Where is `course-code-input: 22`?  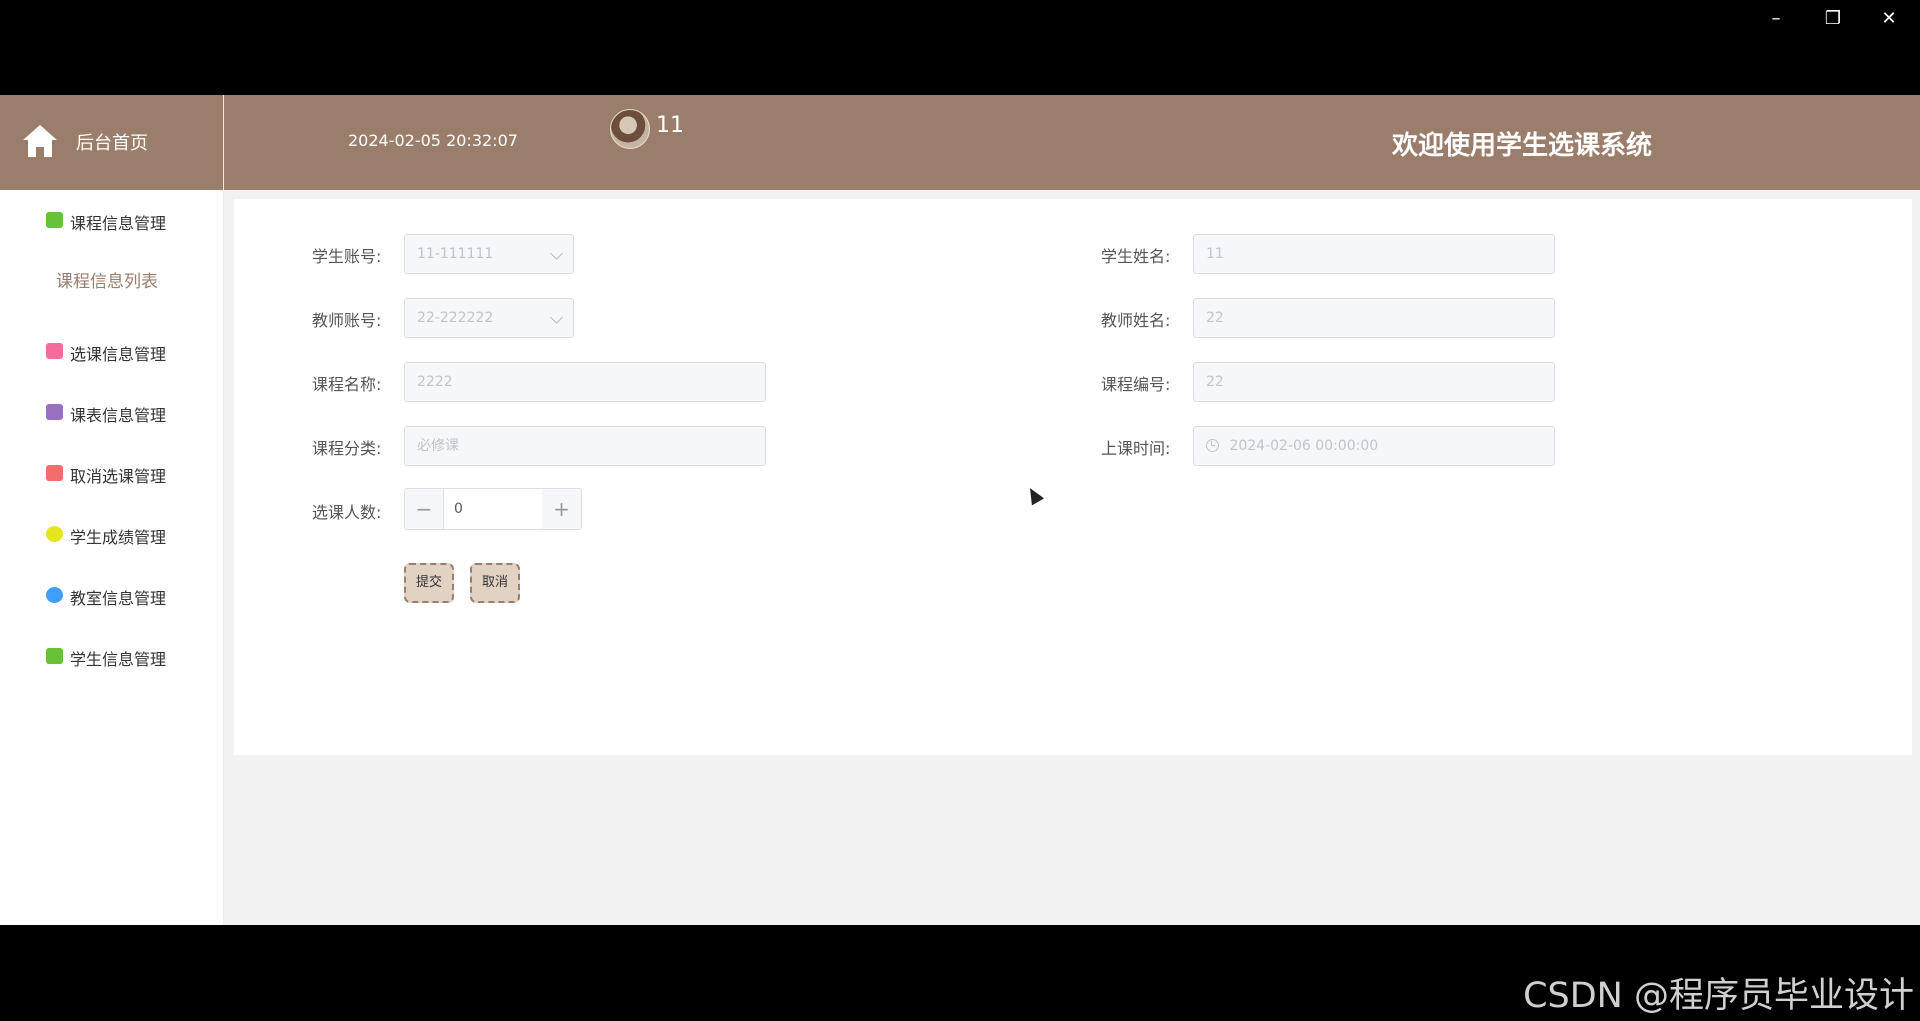 course-code-input: 22 is located at coordinates (1374, 382).